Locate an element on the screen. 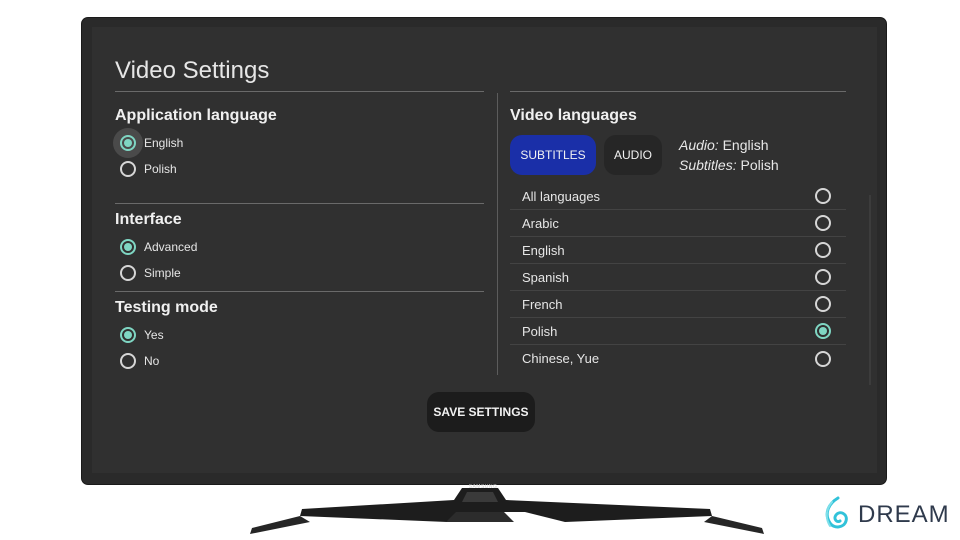  language-label: Chinese, Yue is located at coordinates (561, 358).